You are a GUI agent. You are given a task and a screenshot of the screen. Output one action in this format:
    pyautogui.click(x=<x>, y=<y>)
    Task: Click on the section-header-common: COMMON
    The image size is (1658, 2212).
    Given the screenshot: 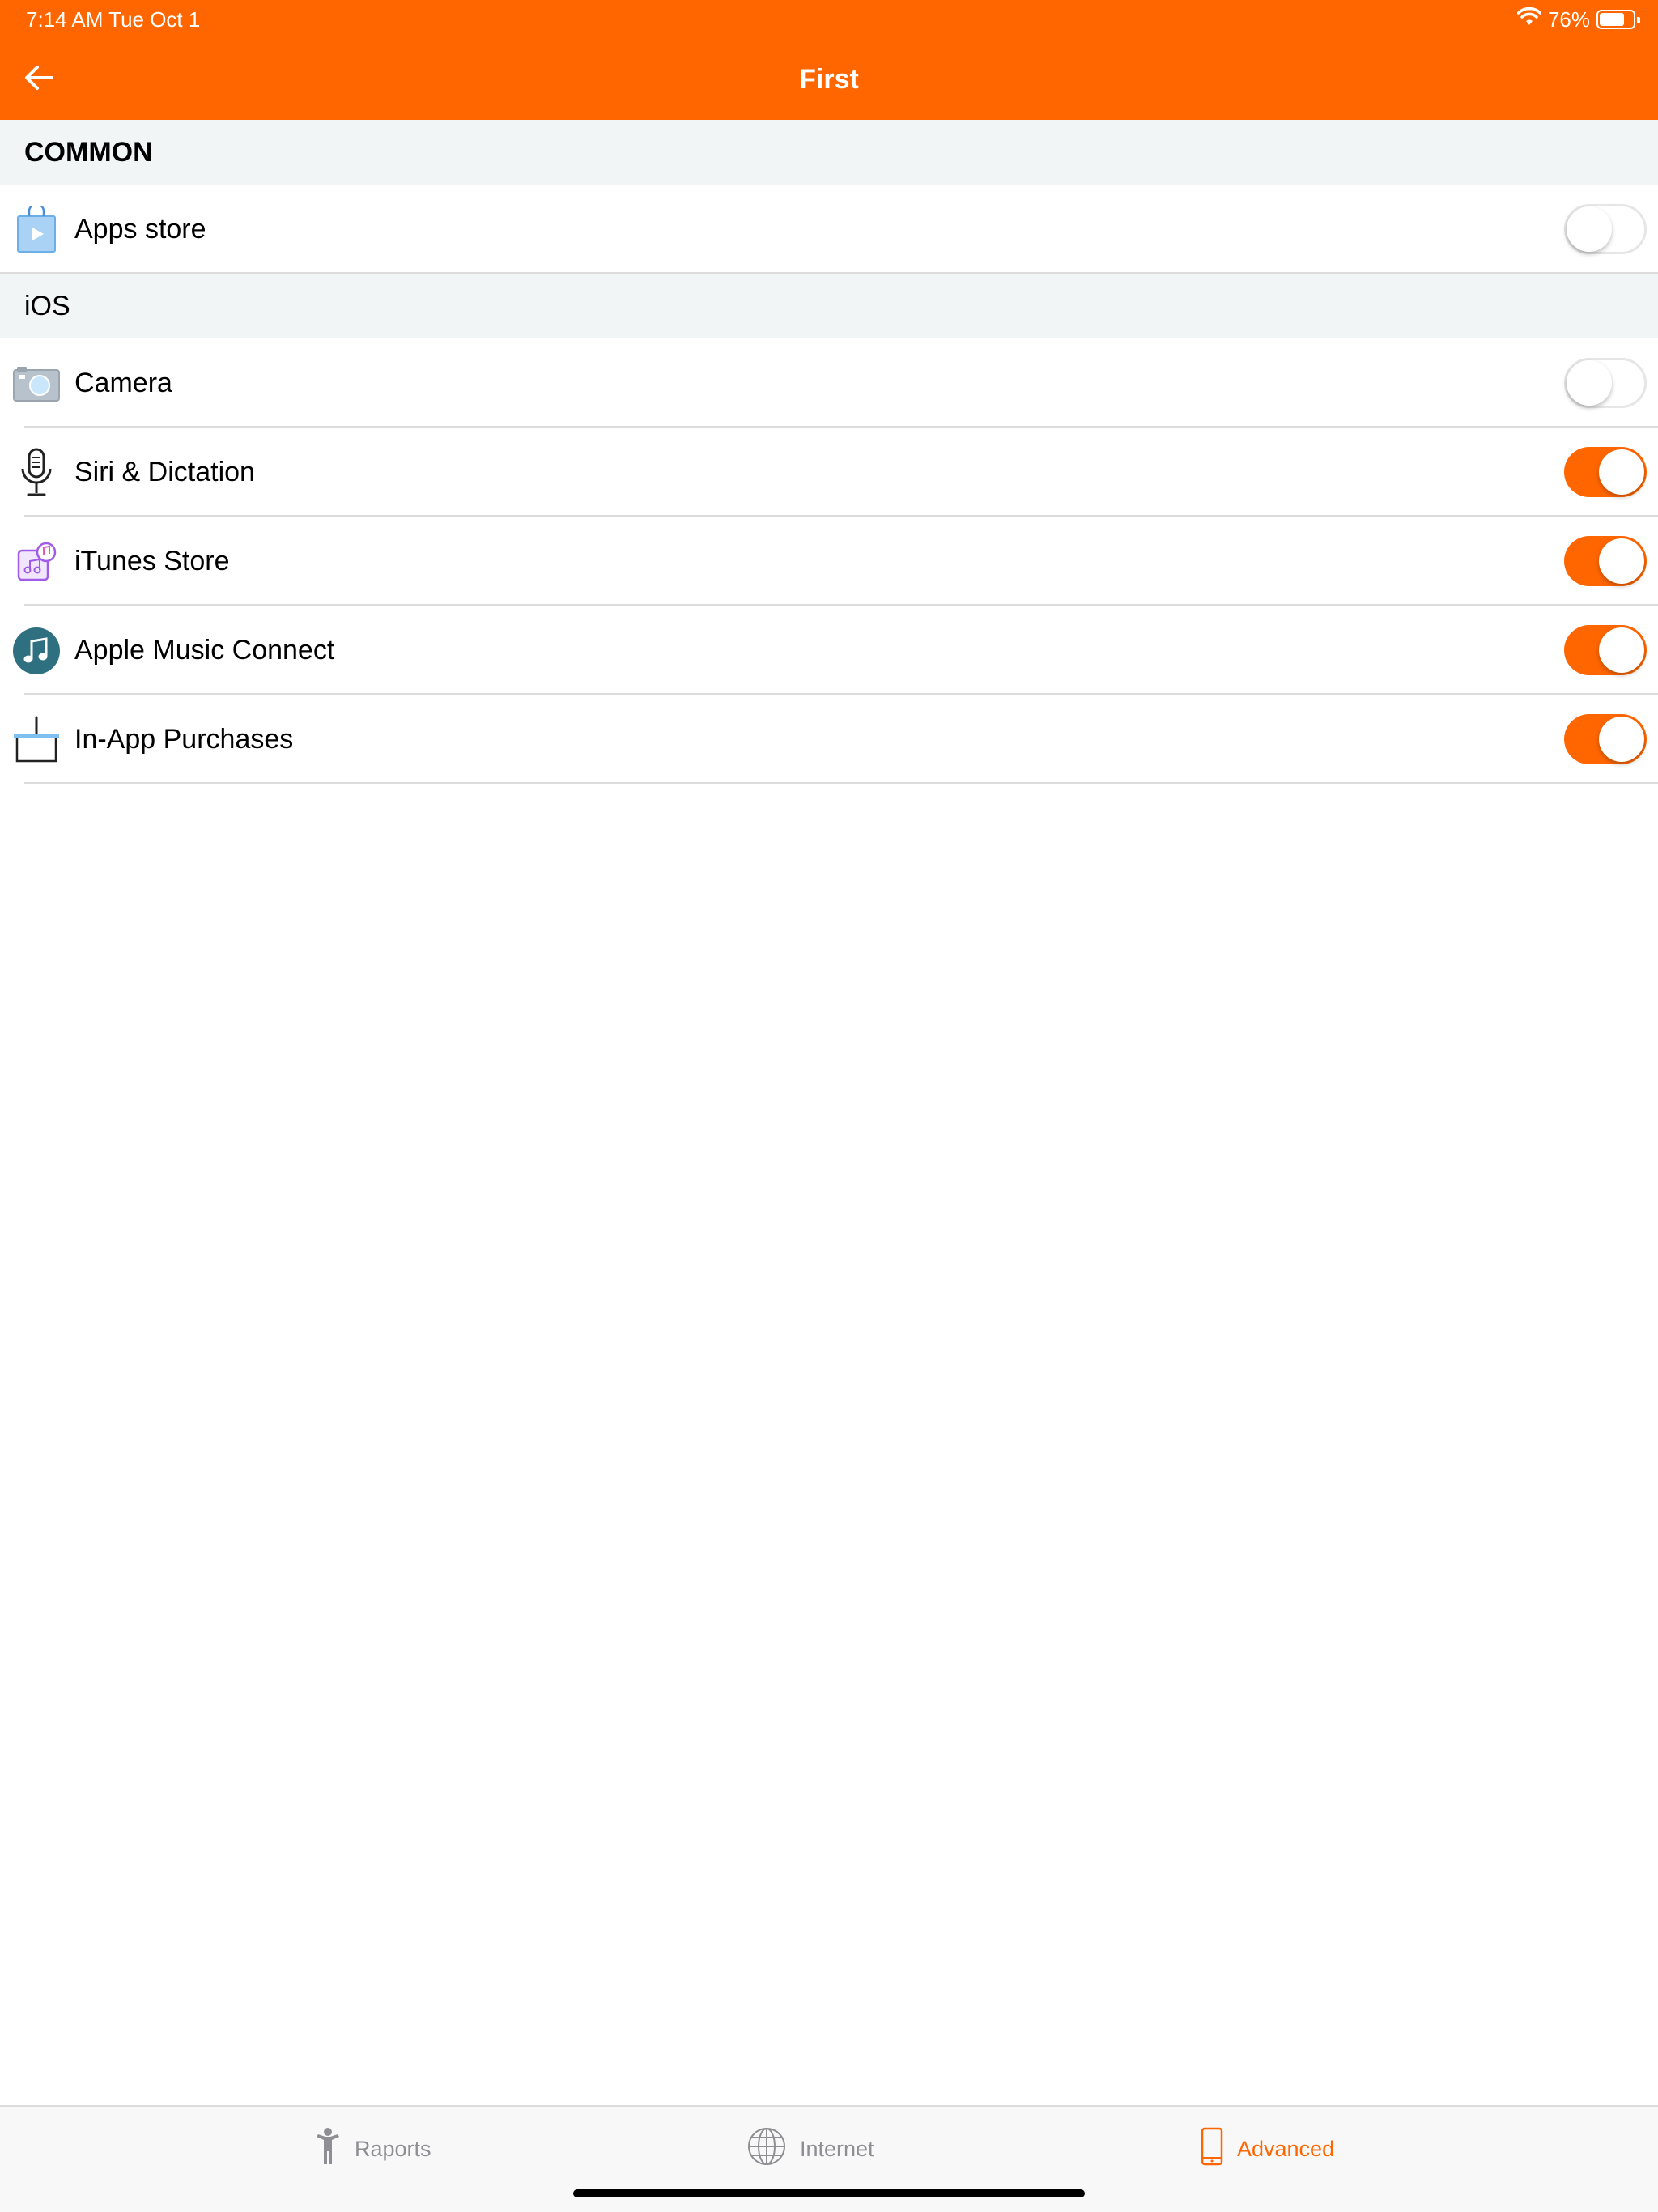 What is the action you would take?
    pyautogui.click(x=829, y=153)
    